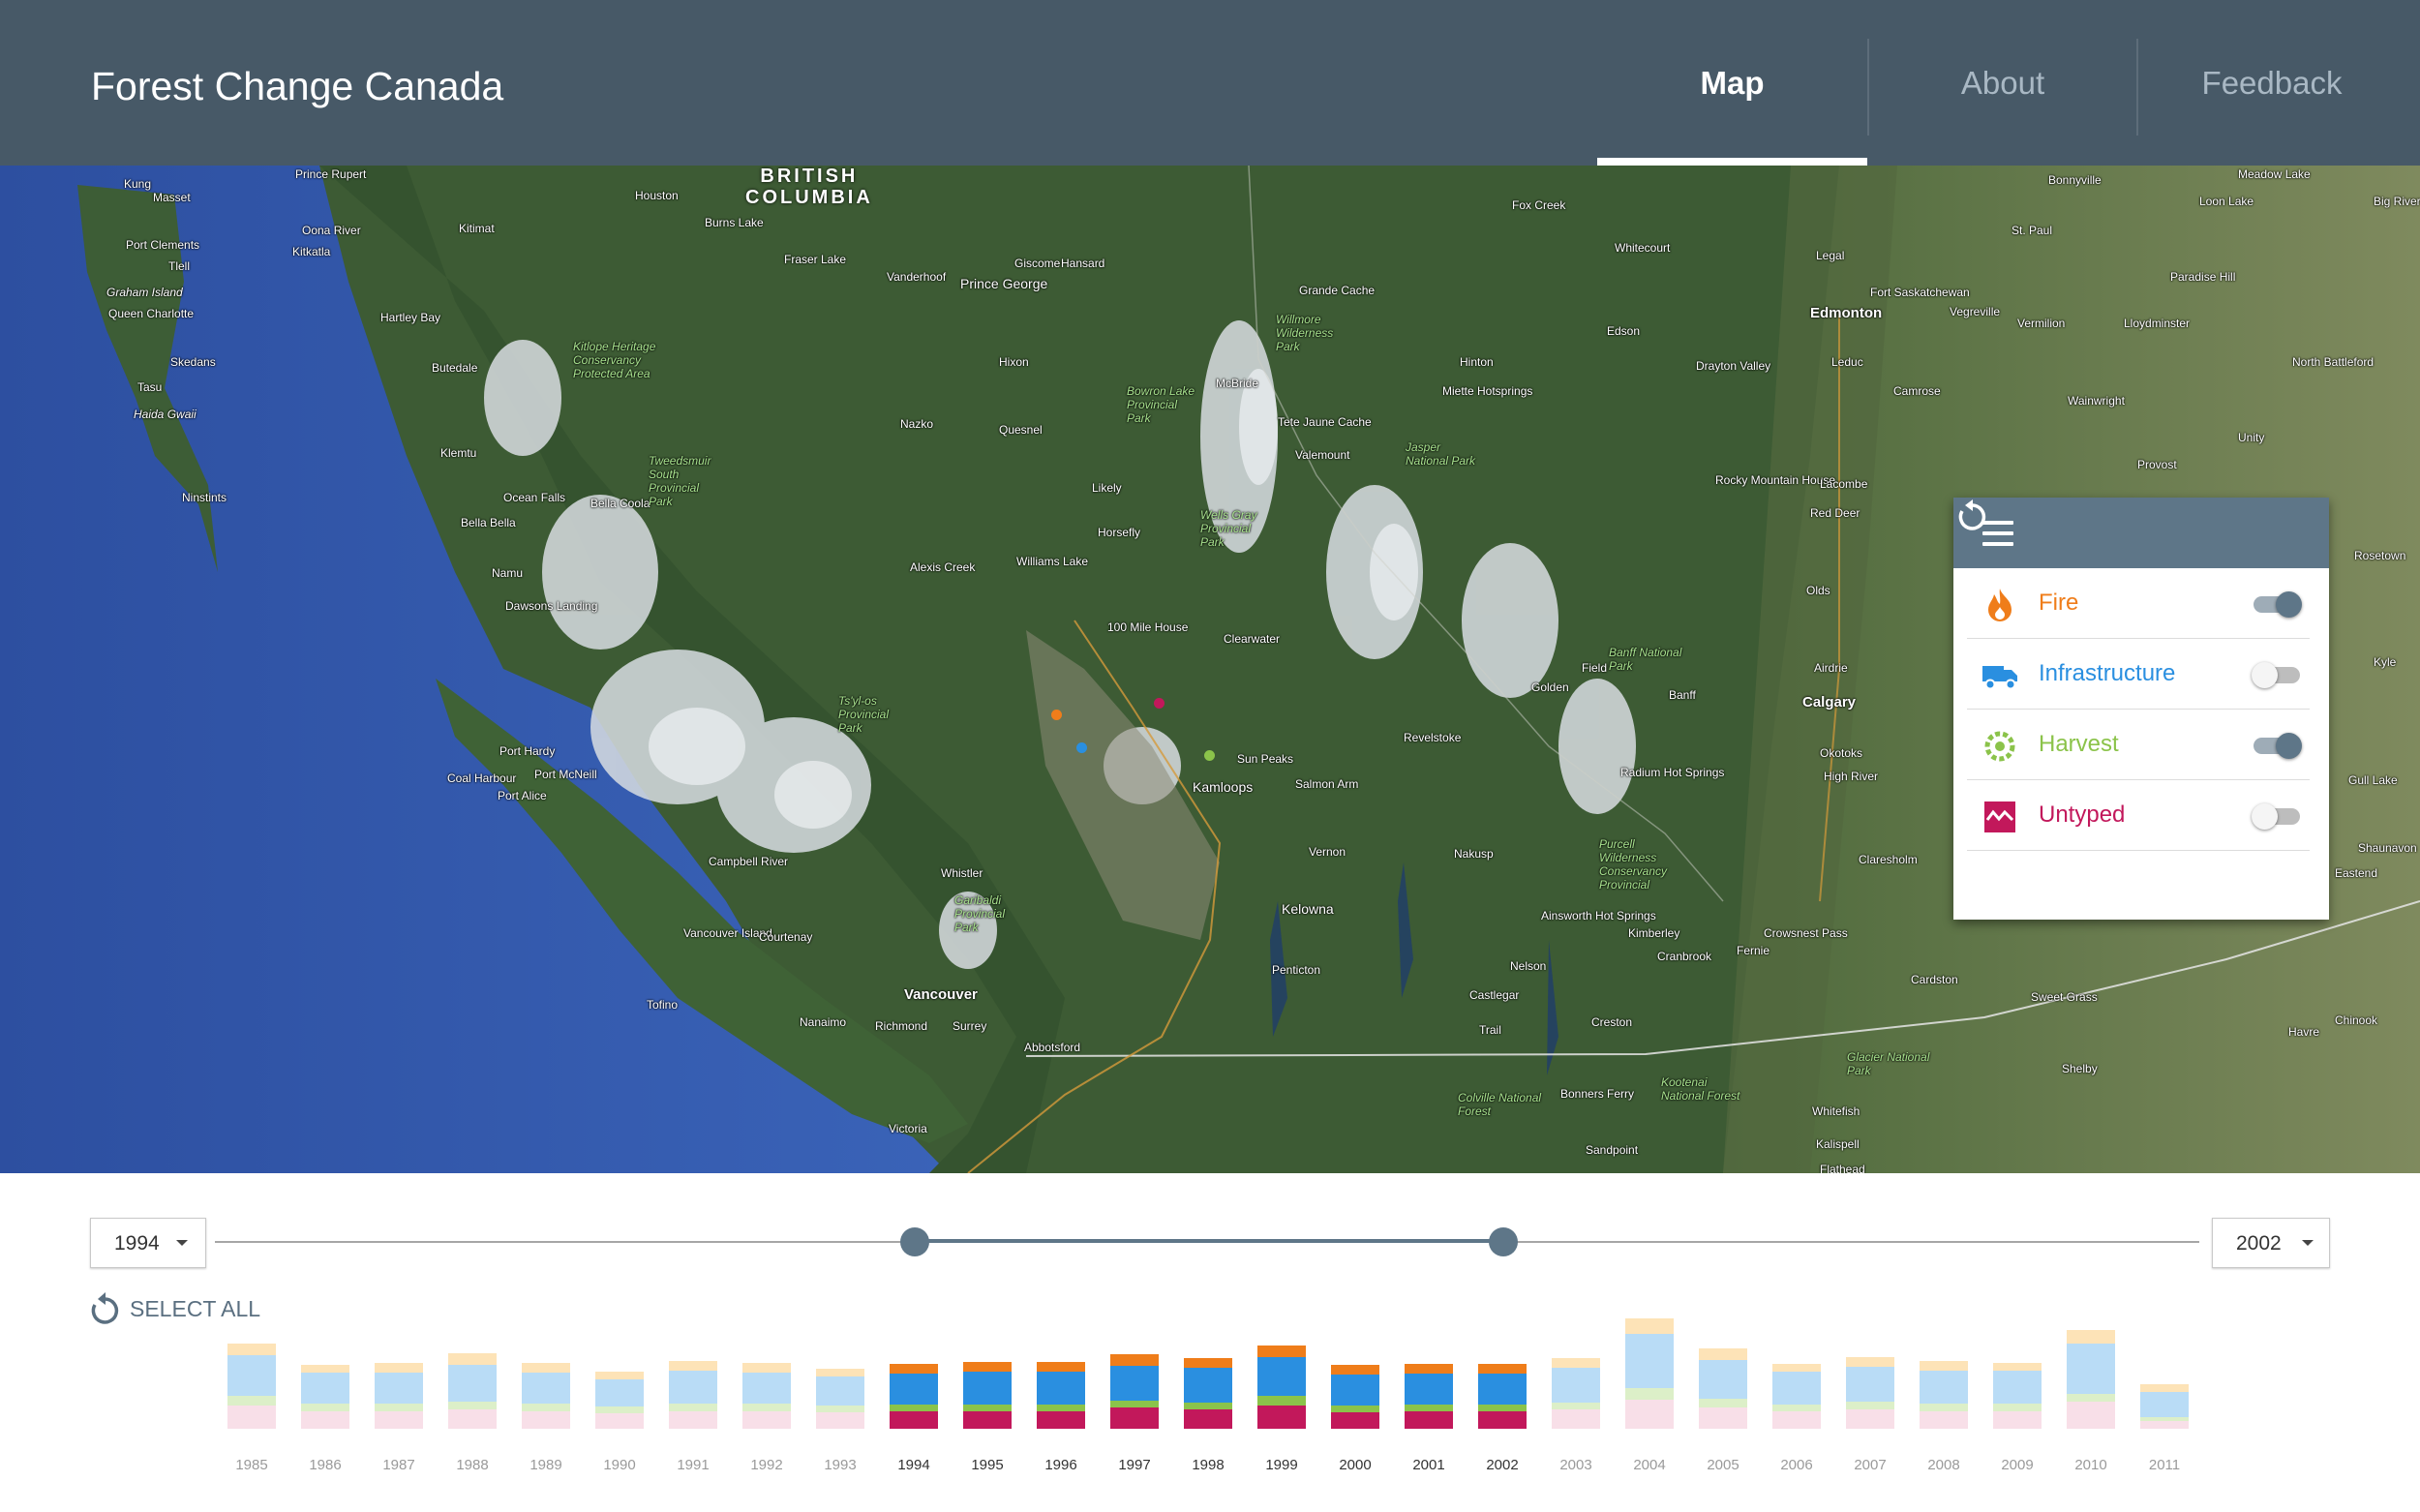  Describe the element at coordinates (2271, 1243) in the screenshot. I see `end-year-select: 2002` at that location.